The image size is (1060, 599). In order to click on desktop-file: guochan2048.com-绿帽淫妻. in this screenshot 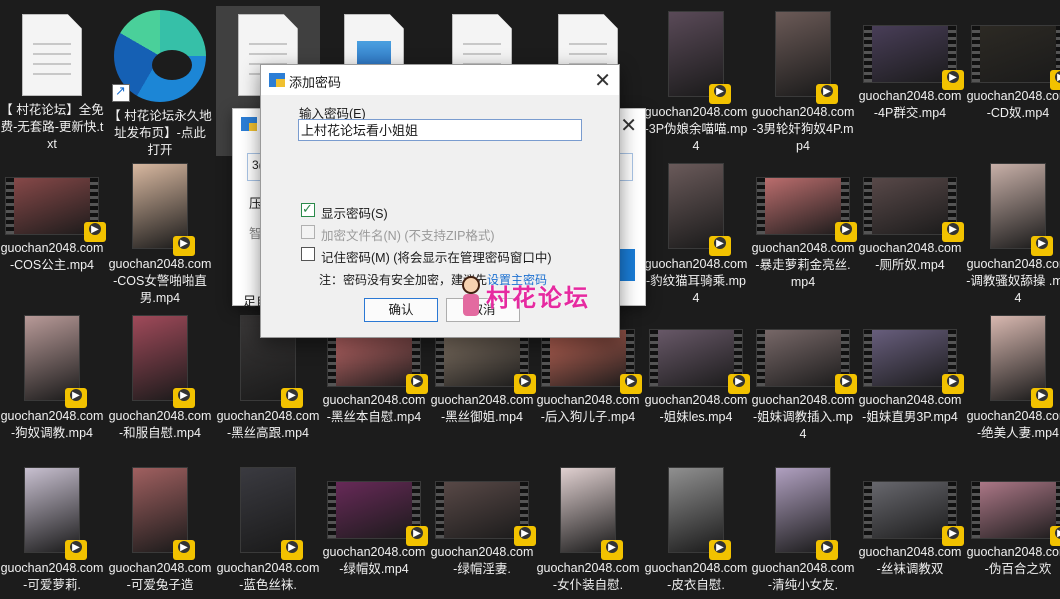, I will do `click(483, 520)`.